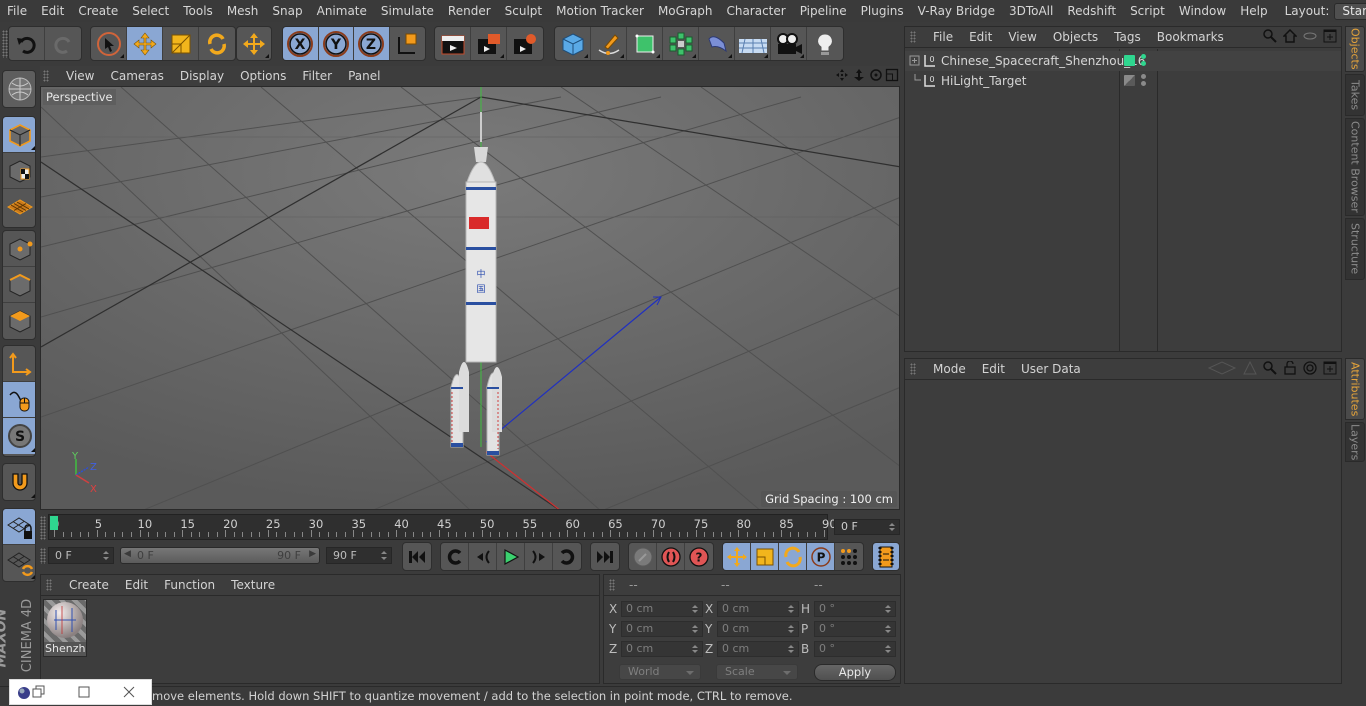  Describe the element at coordinates (660, 672) in the screenshot. I see `coordinate-space-dropdown: World` at that location.